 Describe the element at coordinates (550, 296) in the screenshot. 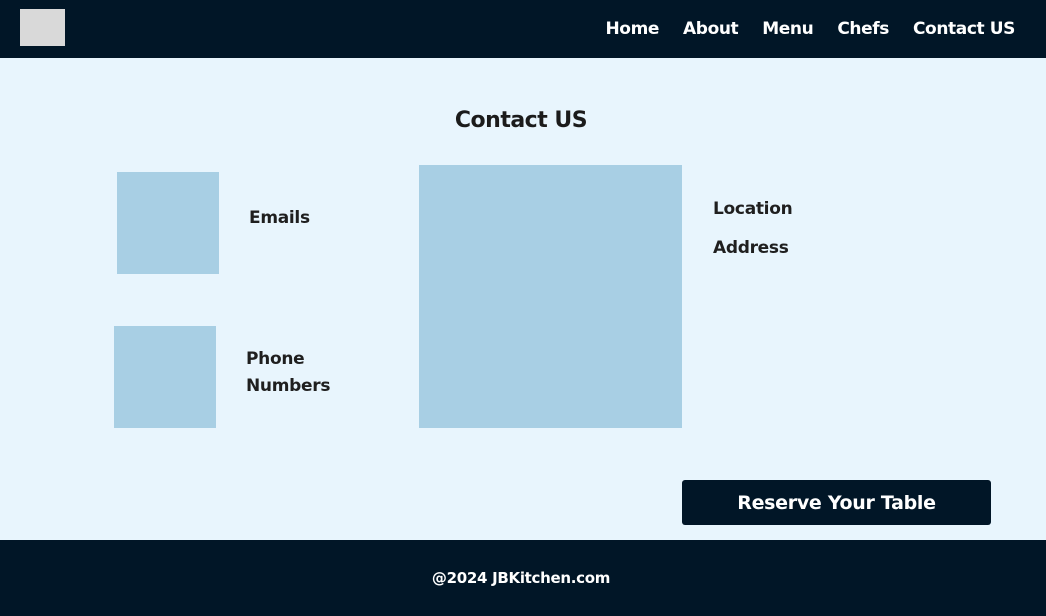

I see `map-placeholder` at that location.